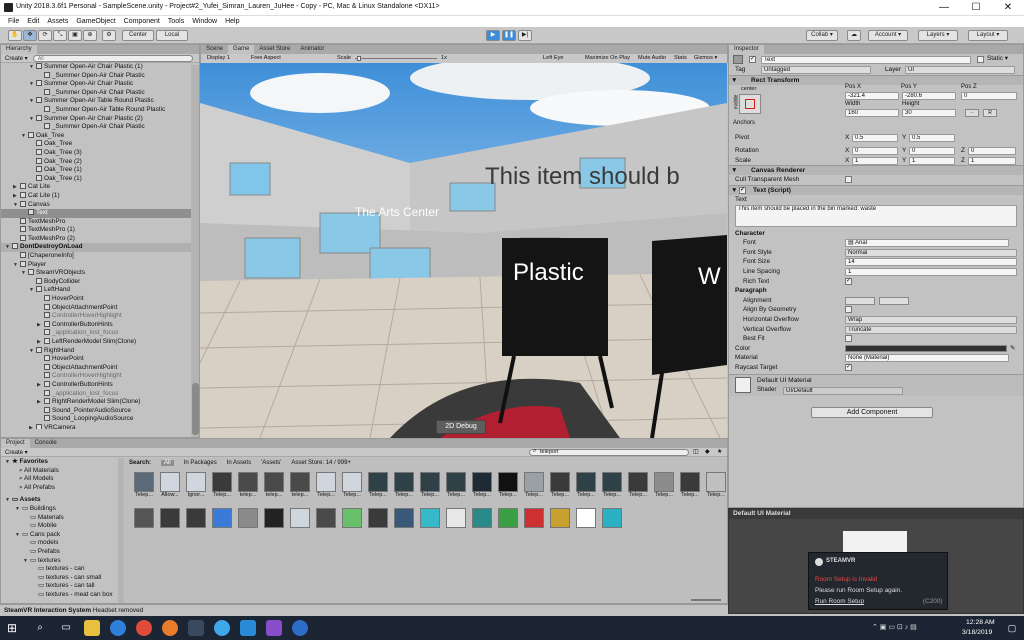  Describe the element at coordinates (100, 153) in the screenshot. I see `hierarchy-row: Oak_Tree (3)` at that location.